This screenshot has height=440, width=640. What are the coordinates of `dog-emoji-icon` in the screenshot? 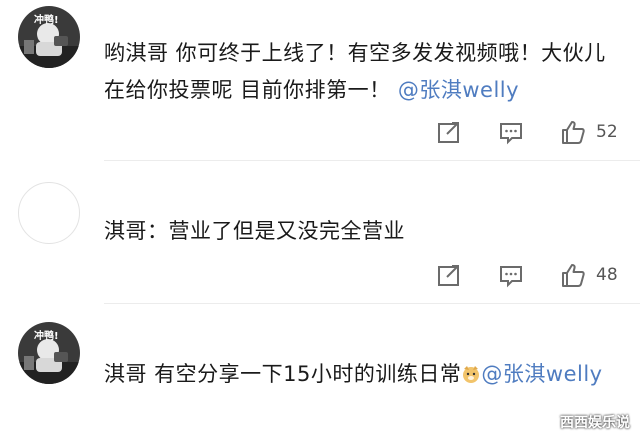 It's located at (471, 374).